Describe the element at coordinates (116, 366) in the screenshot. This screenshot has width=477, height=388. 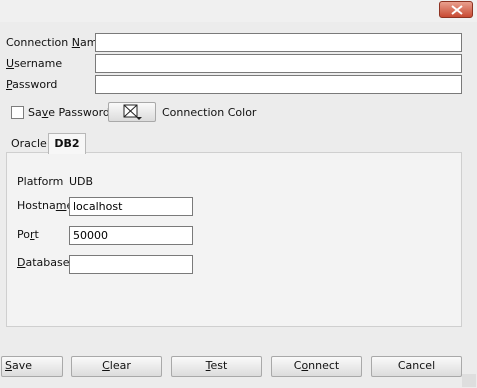
I see `clear-button: Clear` at that location.